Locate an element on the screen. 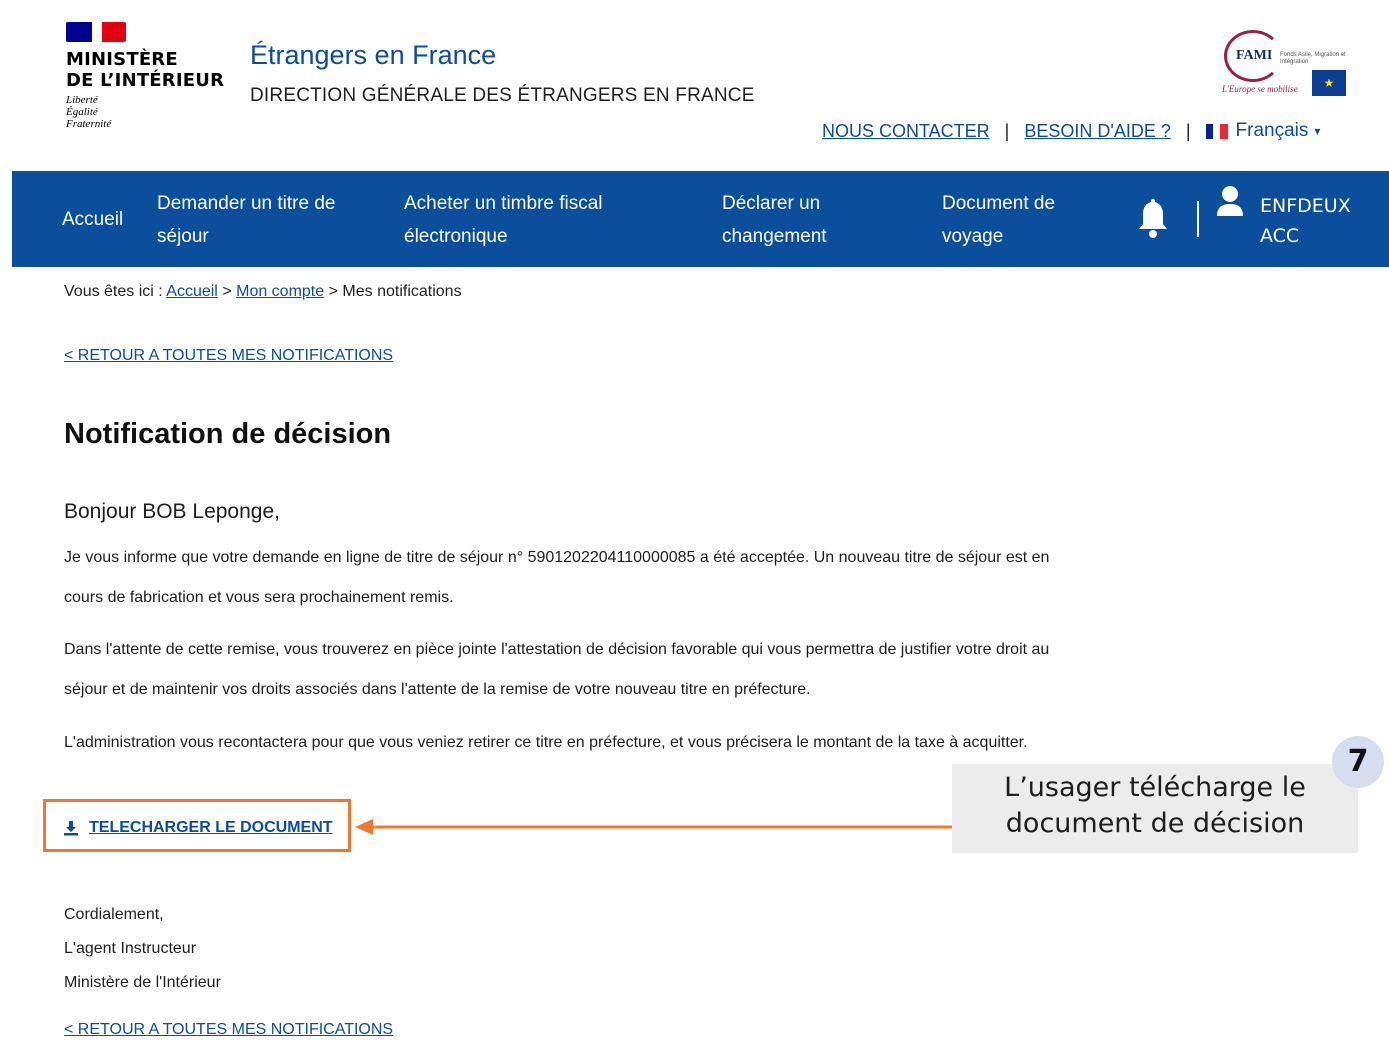  download-label: TELECHARGER LE DOCUMENT is located at coordinates (211, 827).